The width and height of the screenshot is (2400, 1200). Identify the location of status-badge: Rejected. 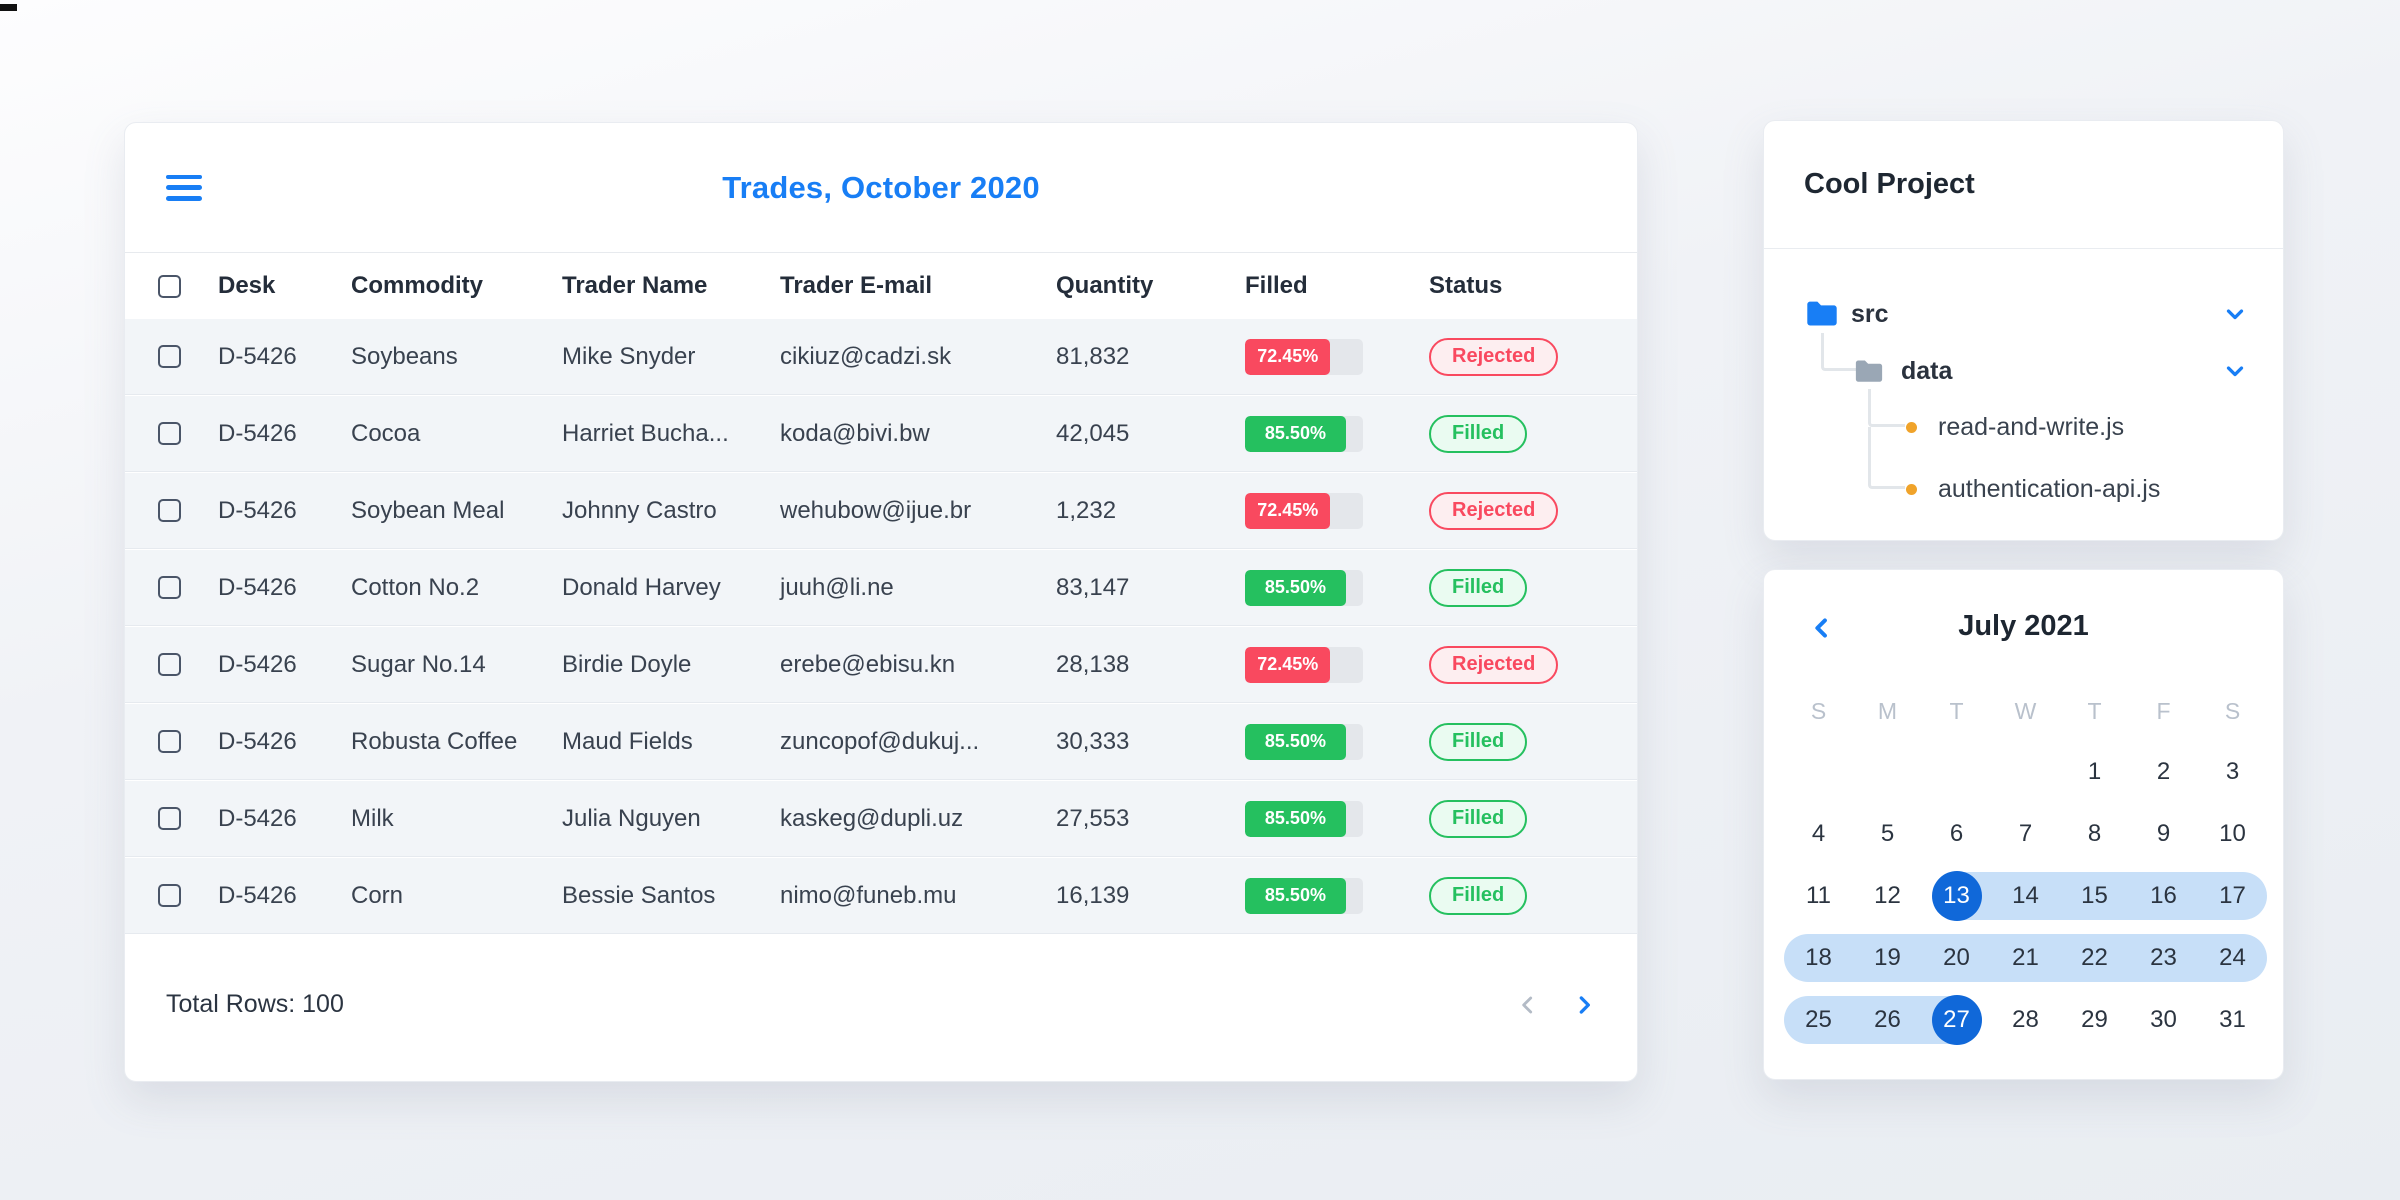
(1494, 664).